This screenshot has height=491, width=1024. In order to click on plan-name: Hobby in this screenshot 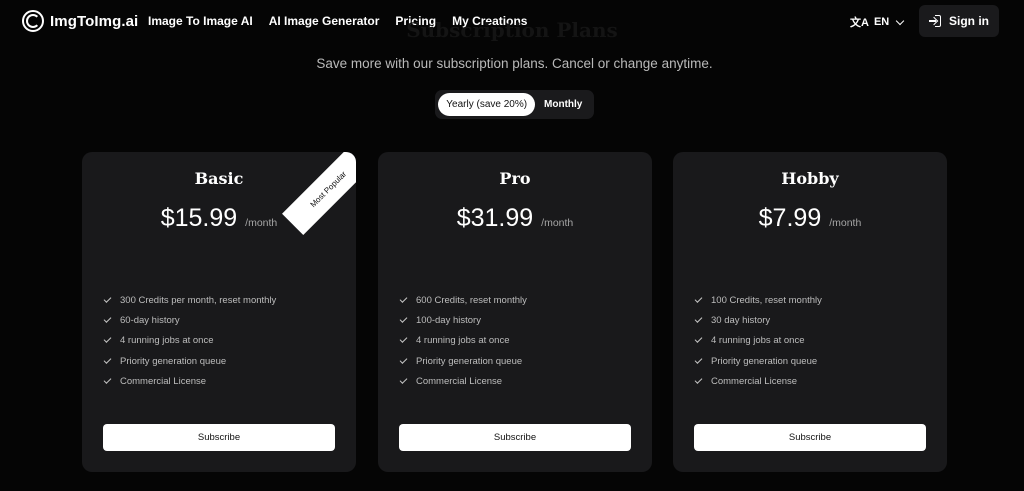, I will do `click(810, 178)`.